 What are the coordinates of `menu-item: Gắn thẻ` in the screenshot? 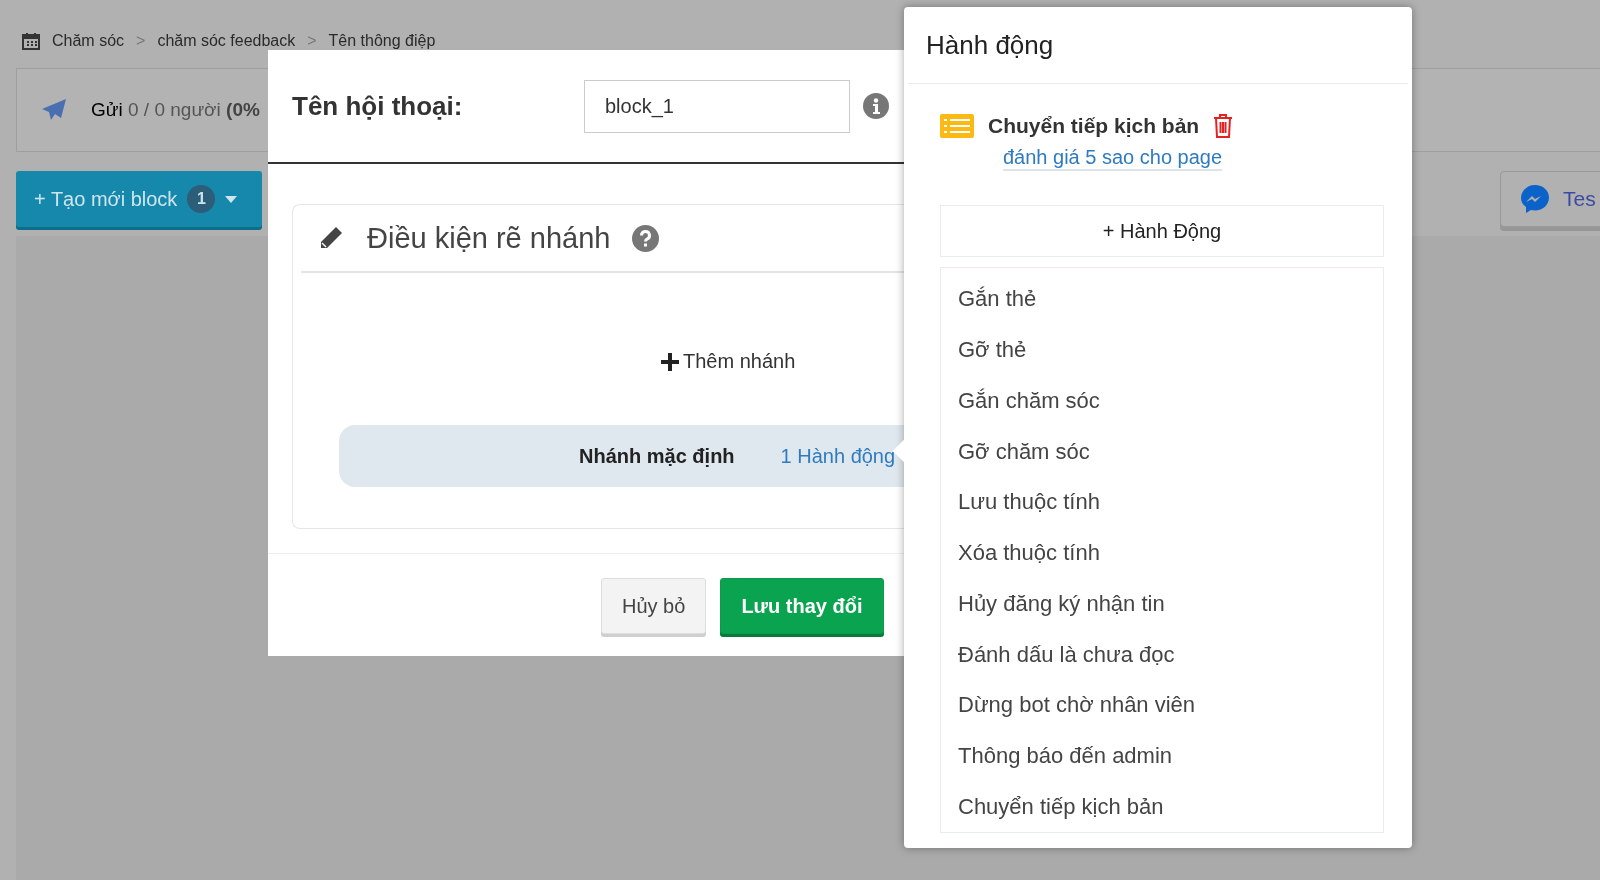 It's located at (1162, 299).